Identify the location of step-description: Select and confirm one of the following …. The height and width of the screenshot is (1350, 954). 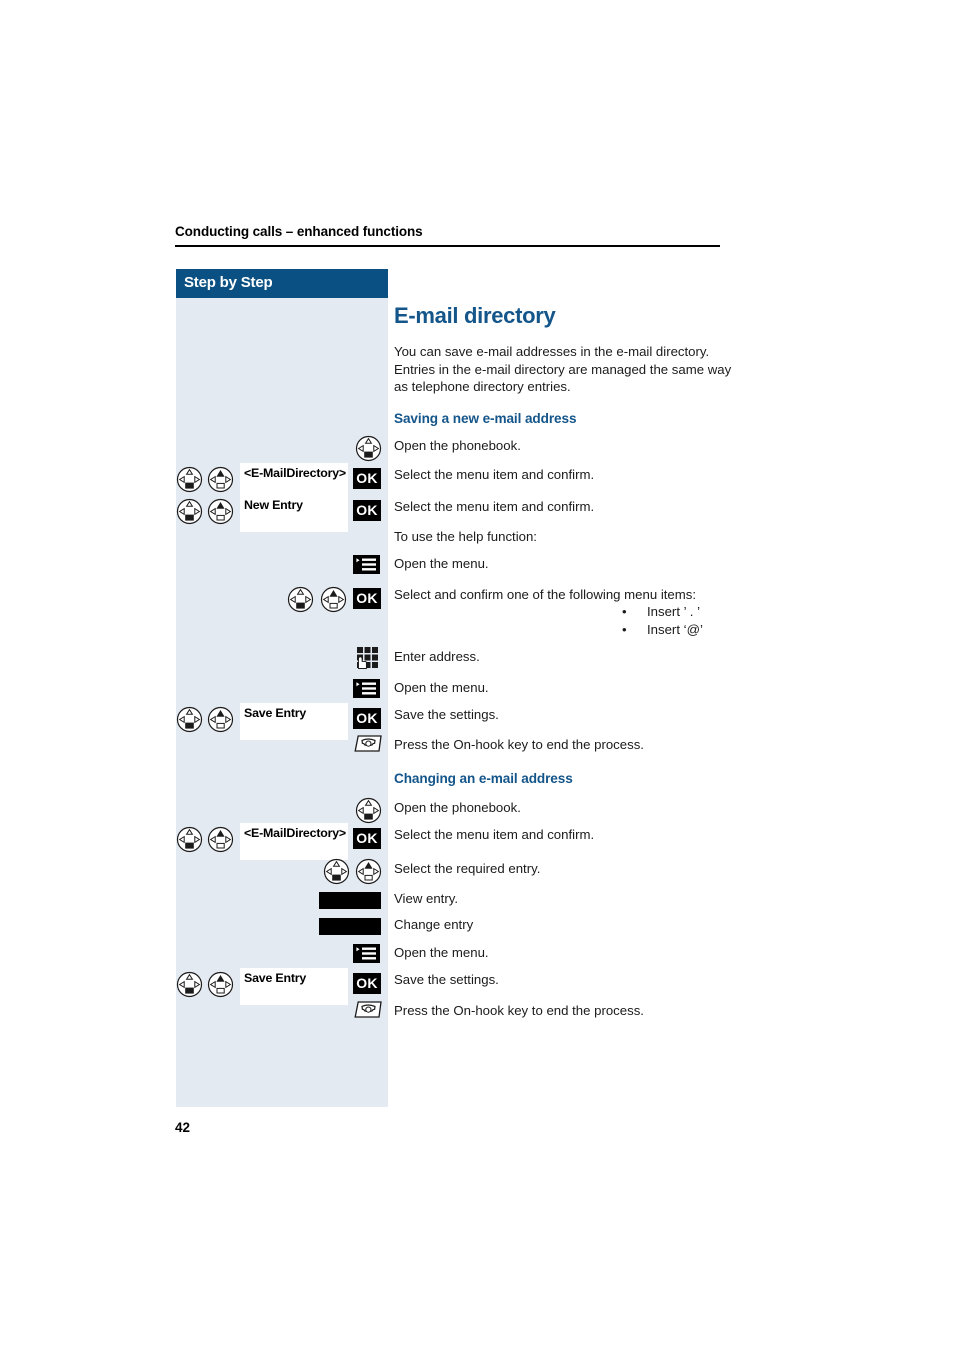
(545, 594).